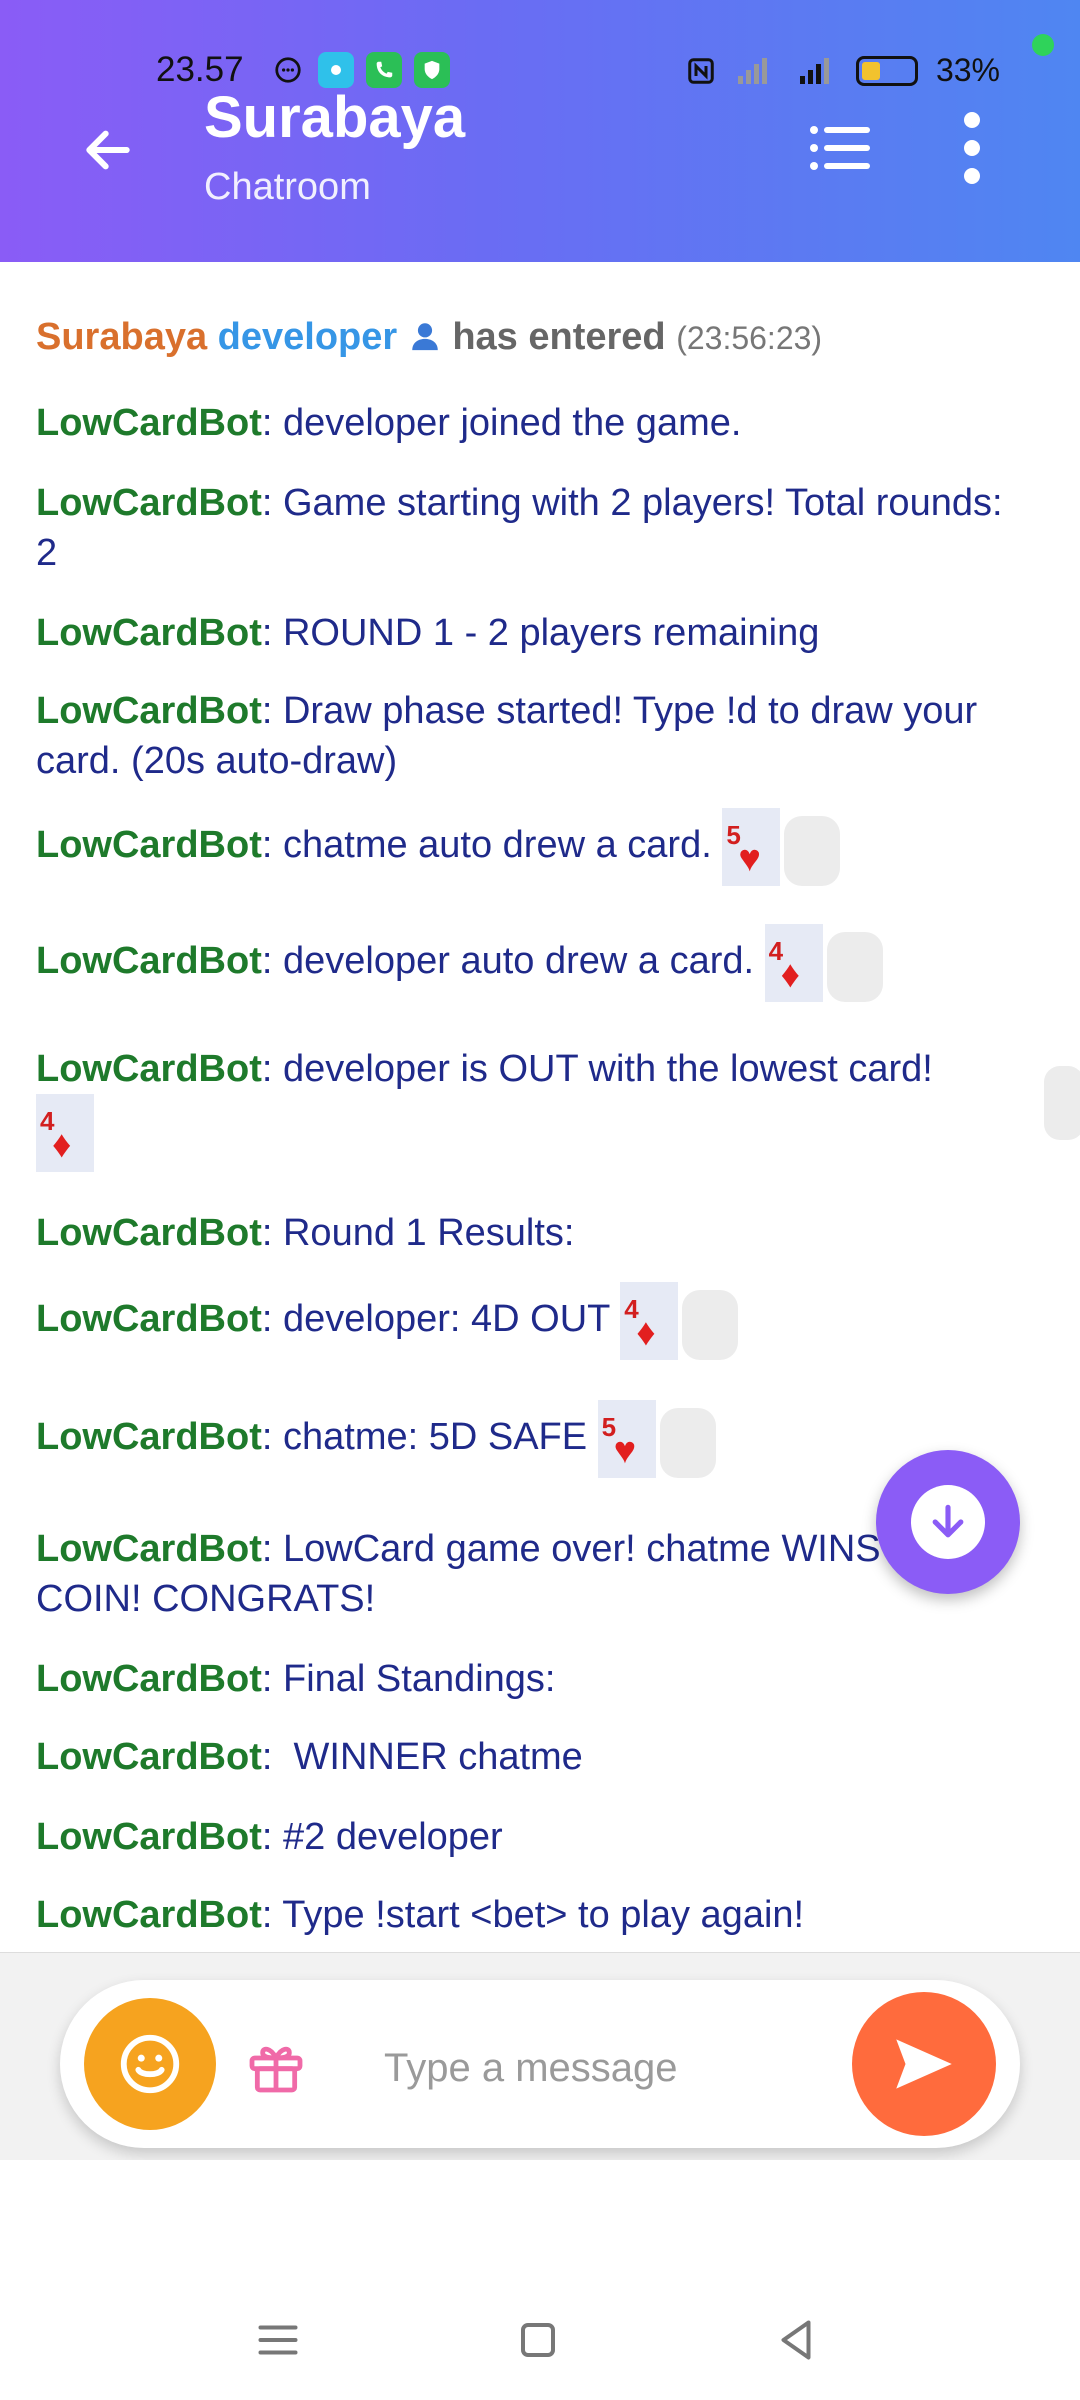  I want to click on signal-1-icon, so click(752, 70).